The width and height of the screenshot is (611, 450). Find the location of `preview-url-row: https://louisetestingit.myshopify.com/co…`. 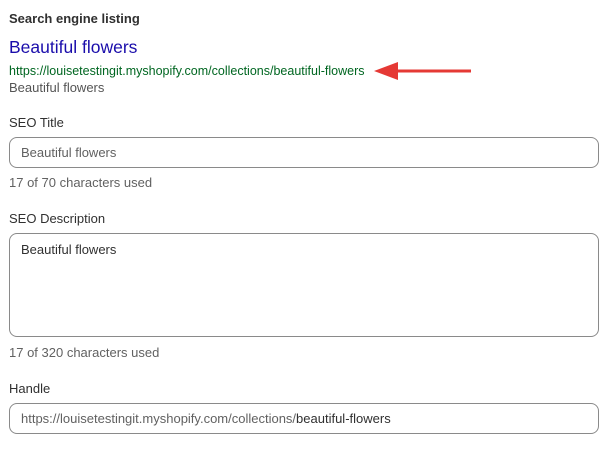

preview-url-row: https://louisetestingit.myshopify.com/co… is located at coordinates (241, 71).